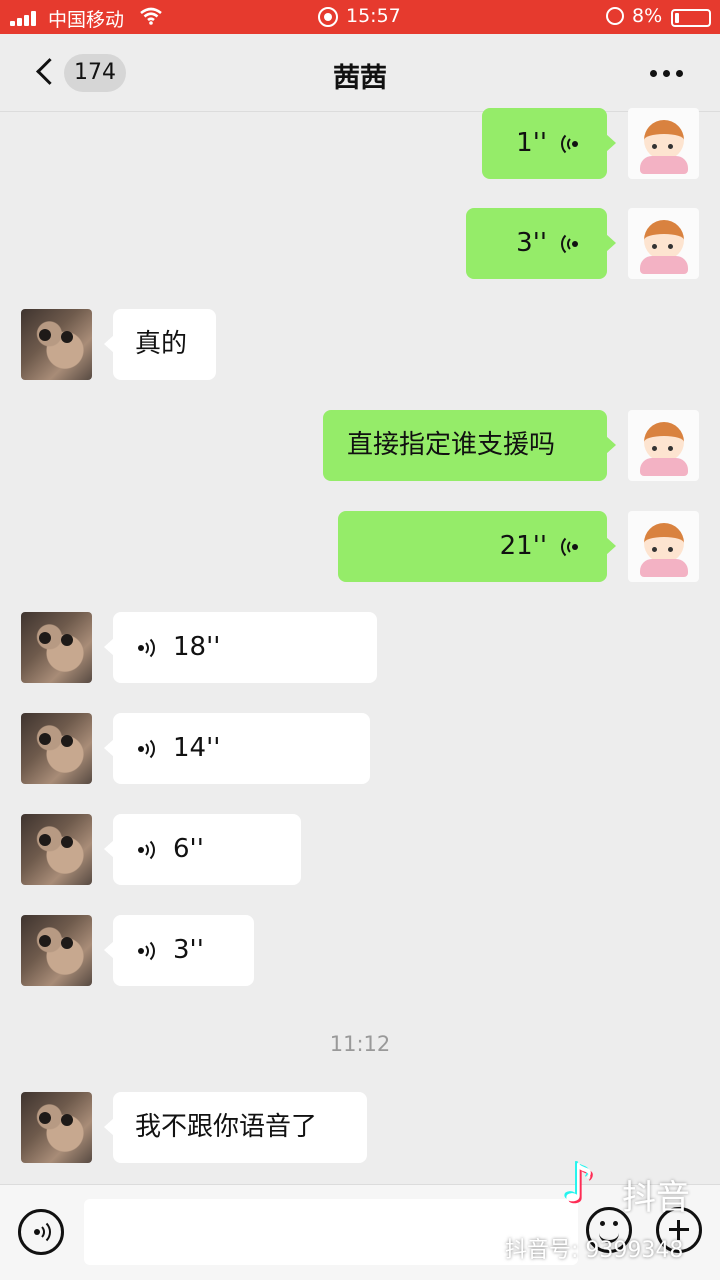 This screenshot has height=1280, width=720. What do you see at coordinates (86, 20) in the screenshot?
I see `carrier-label: 中国移动` at bounding box center [86, 20].